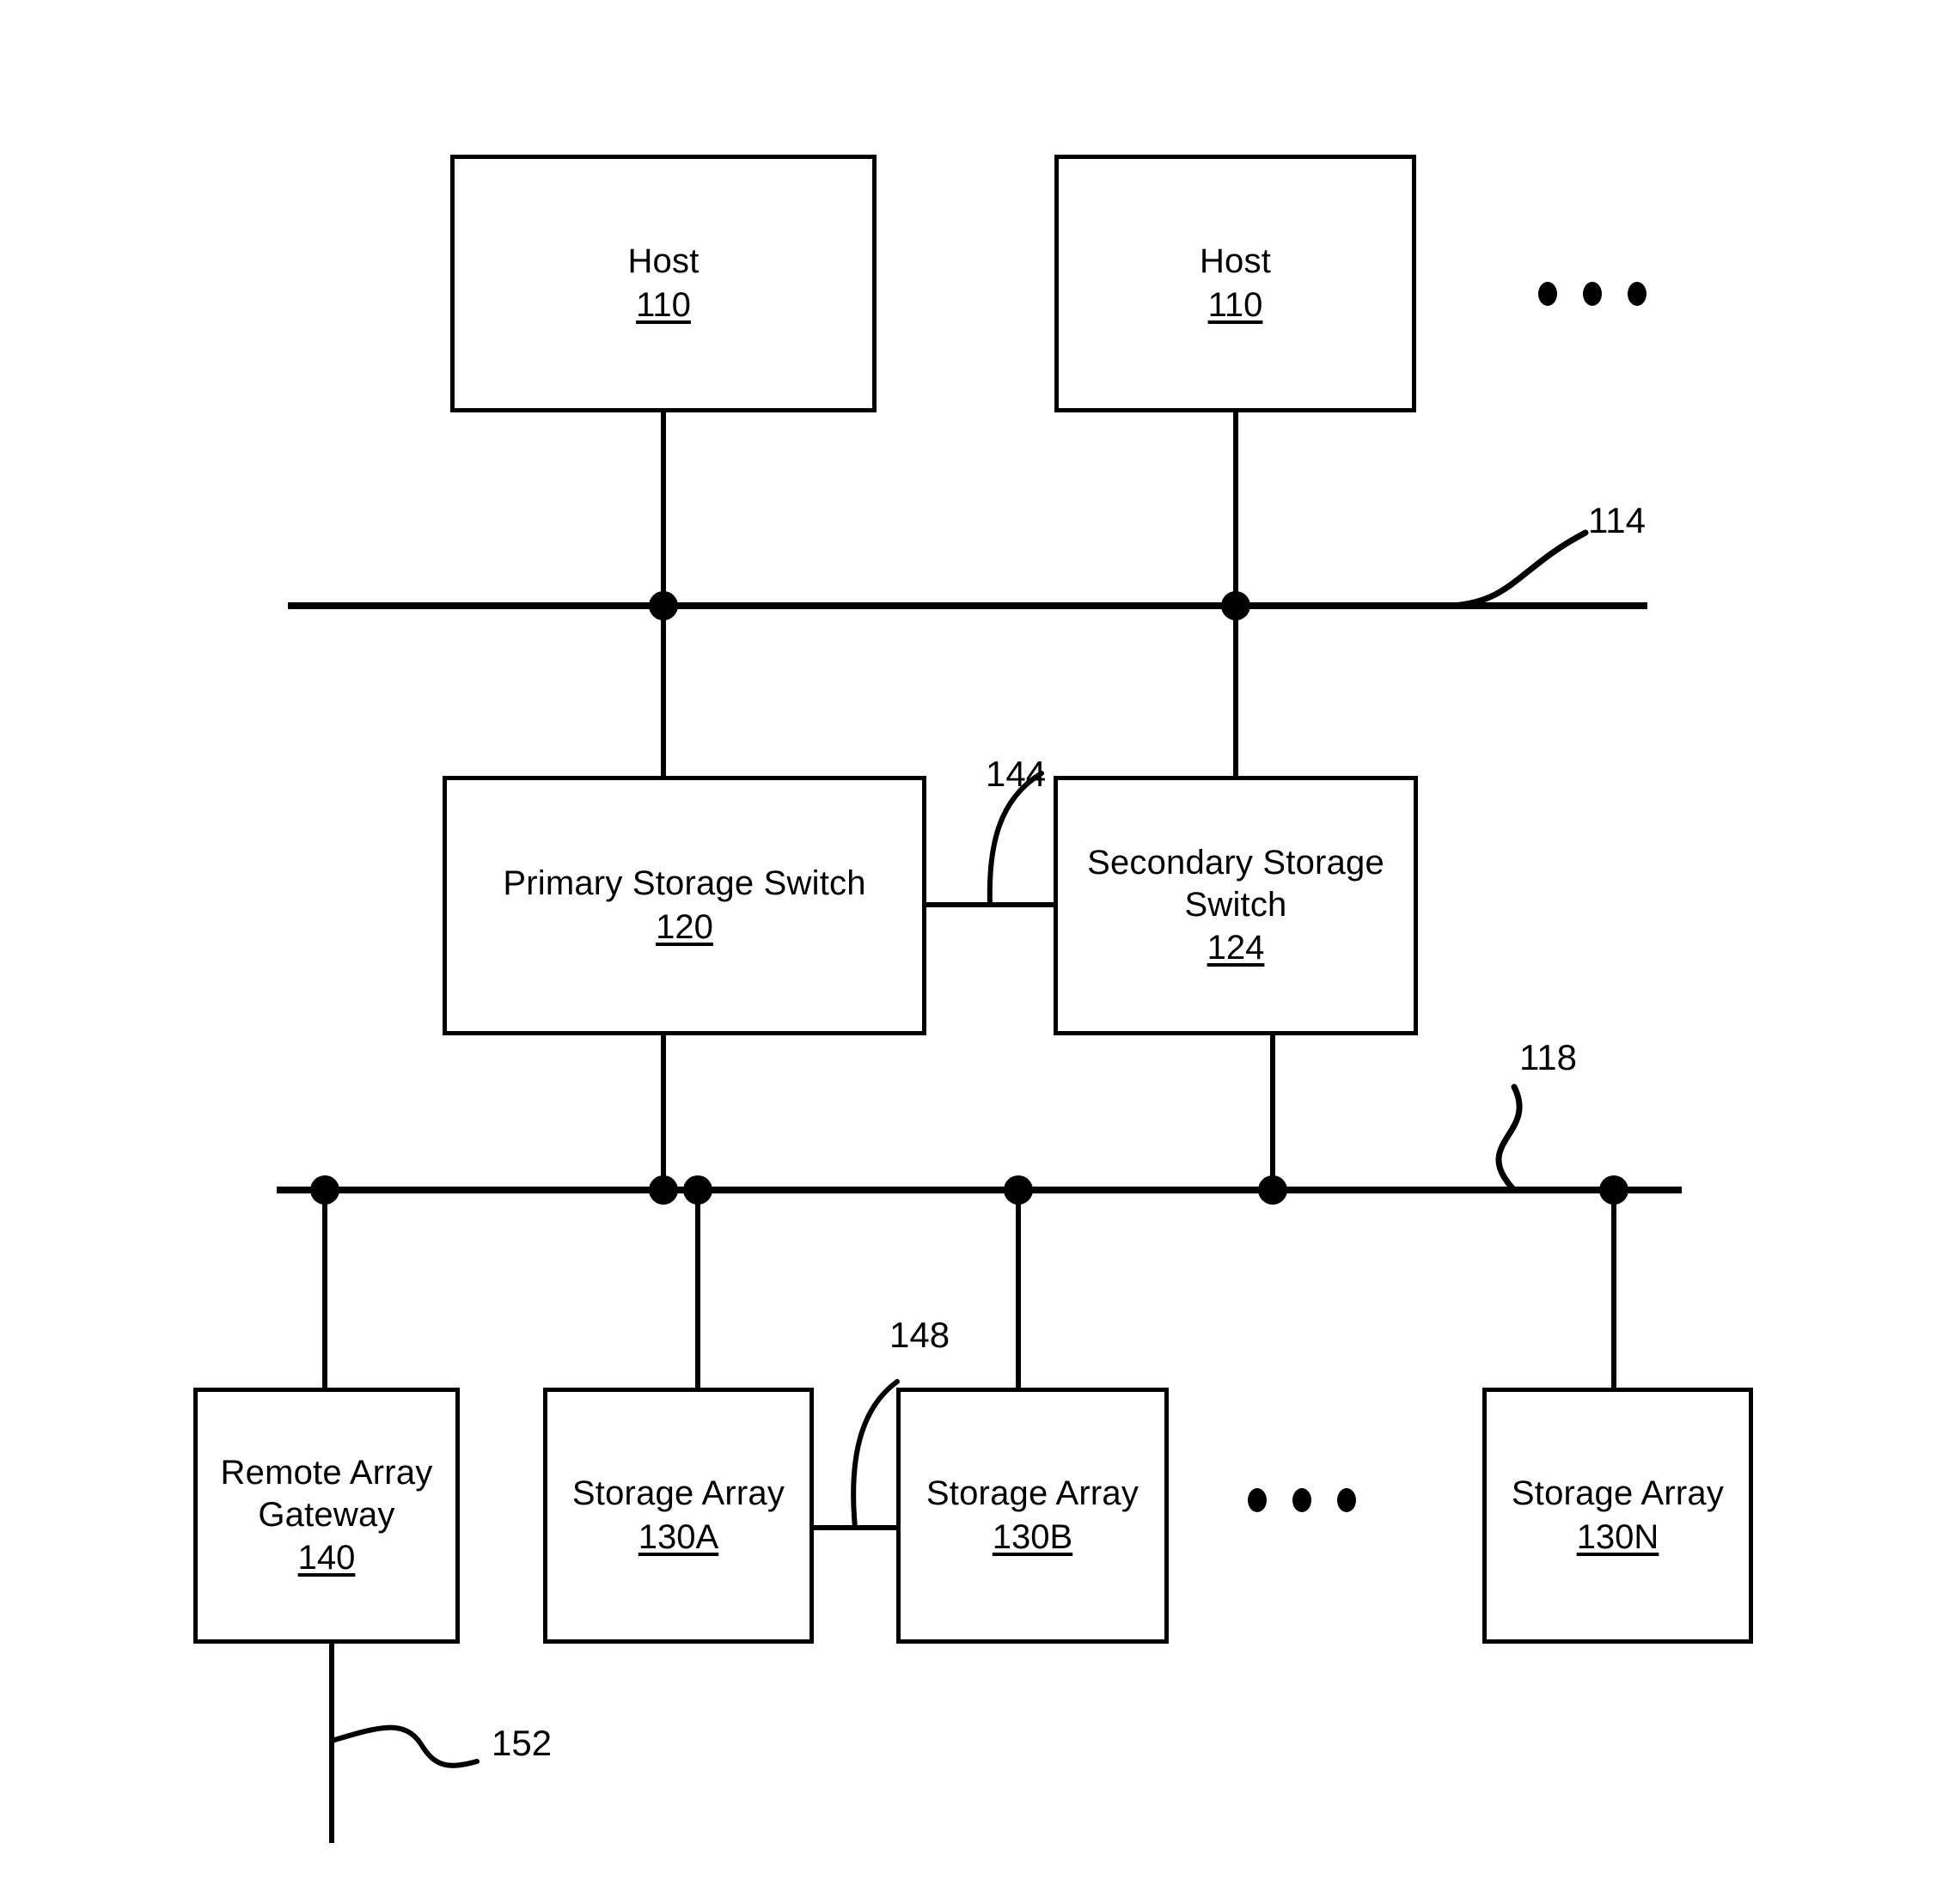  I want to click on ref-label-152: 152, so click(522, 1743).